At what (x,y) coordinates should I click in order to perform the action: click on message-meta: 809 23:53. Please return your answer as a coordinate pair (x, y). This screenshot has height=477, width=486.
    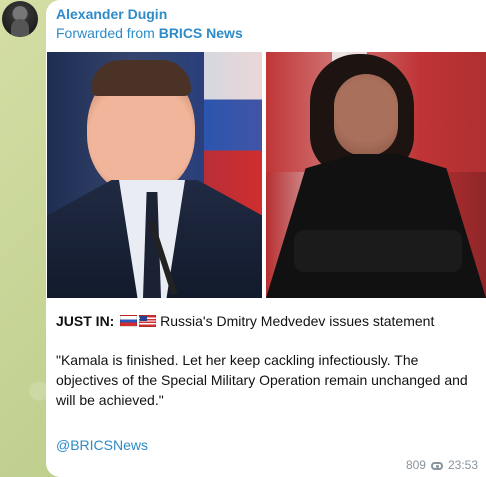
    Looking at the image, I should click on (442, 465).